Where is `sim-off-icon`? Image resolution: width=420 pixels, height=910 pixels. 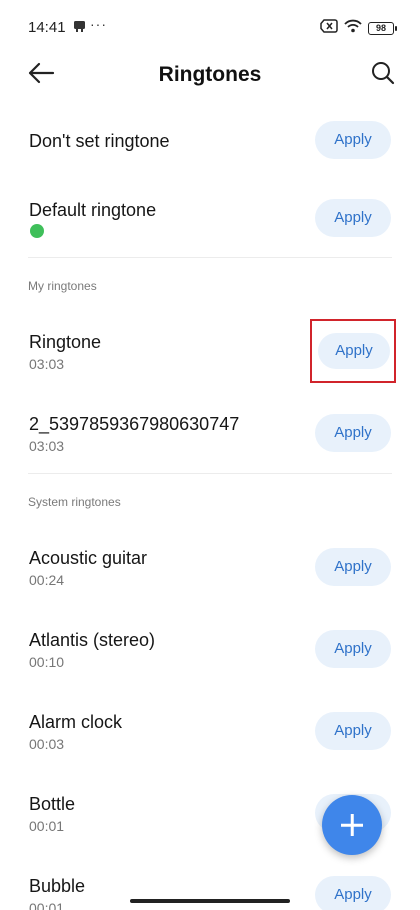
sim-off-icon is located at coordinates (329, 28).